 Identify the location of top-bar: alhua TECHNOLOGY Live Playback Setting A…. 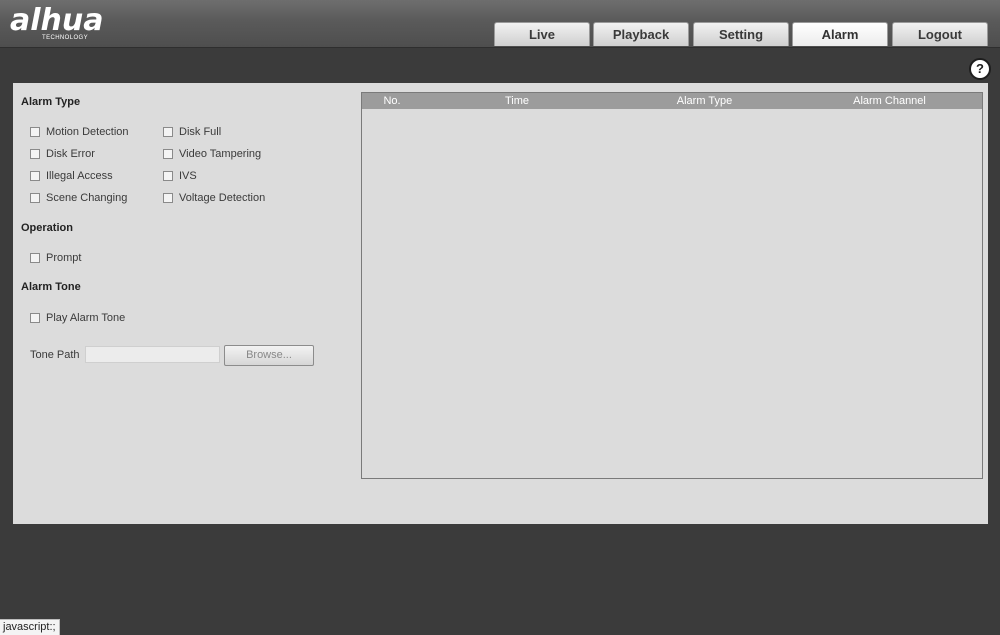
(500, 24).